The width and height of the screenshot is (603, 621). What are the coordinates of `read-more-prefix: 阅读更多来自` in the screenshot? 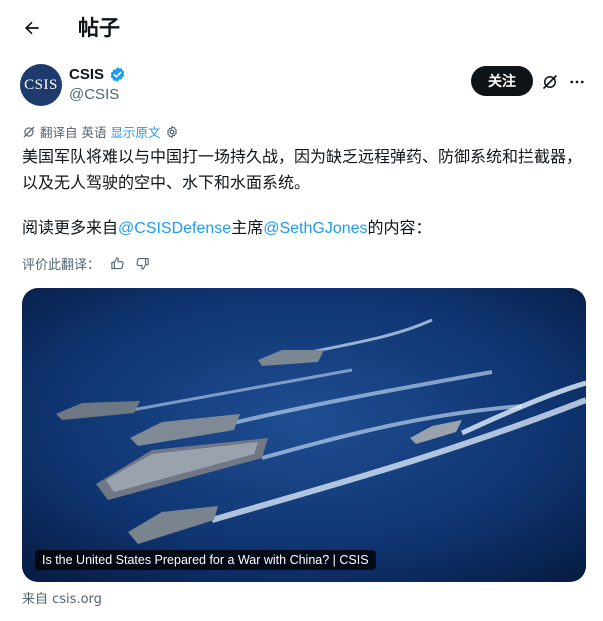 It's located at (70, 227).